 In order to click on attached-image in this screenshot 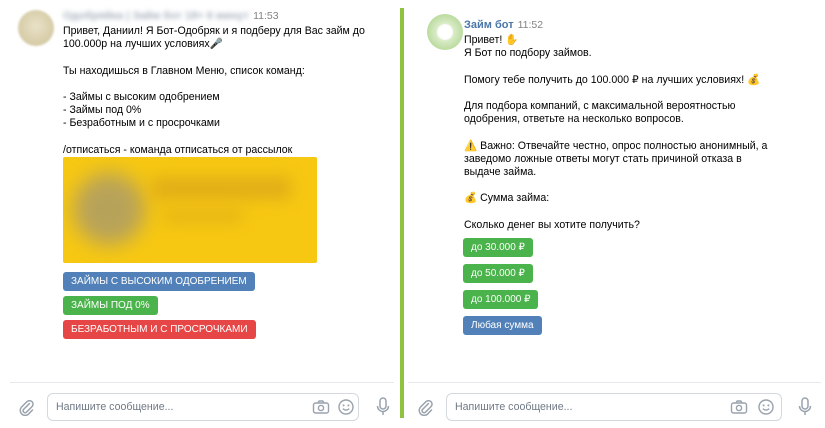, I will do `click(190, 210)`.